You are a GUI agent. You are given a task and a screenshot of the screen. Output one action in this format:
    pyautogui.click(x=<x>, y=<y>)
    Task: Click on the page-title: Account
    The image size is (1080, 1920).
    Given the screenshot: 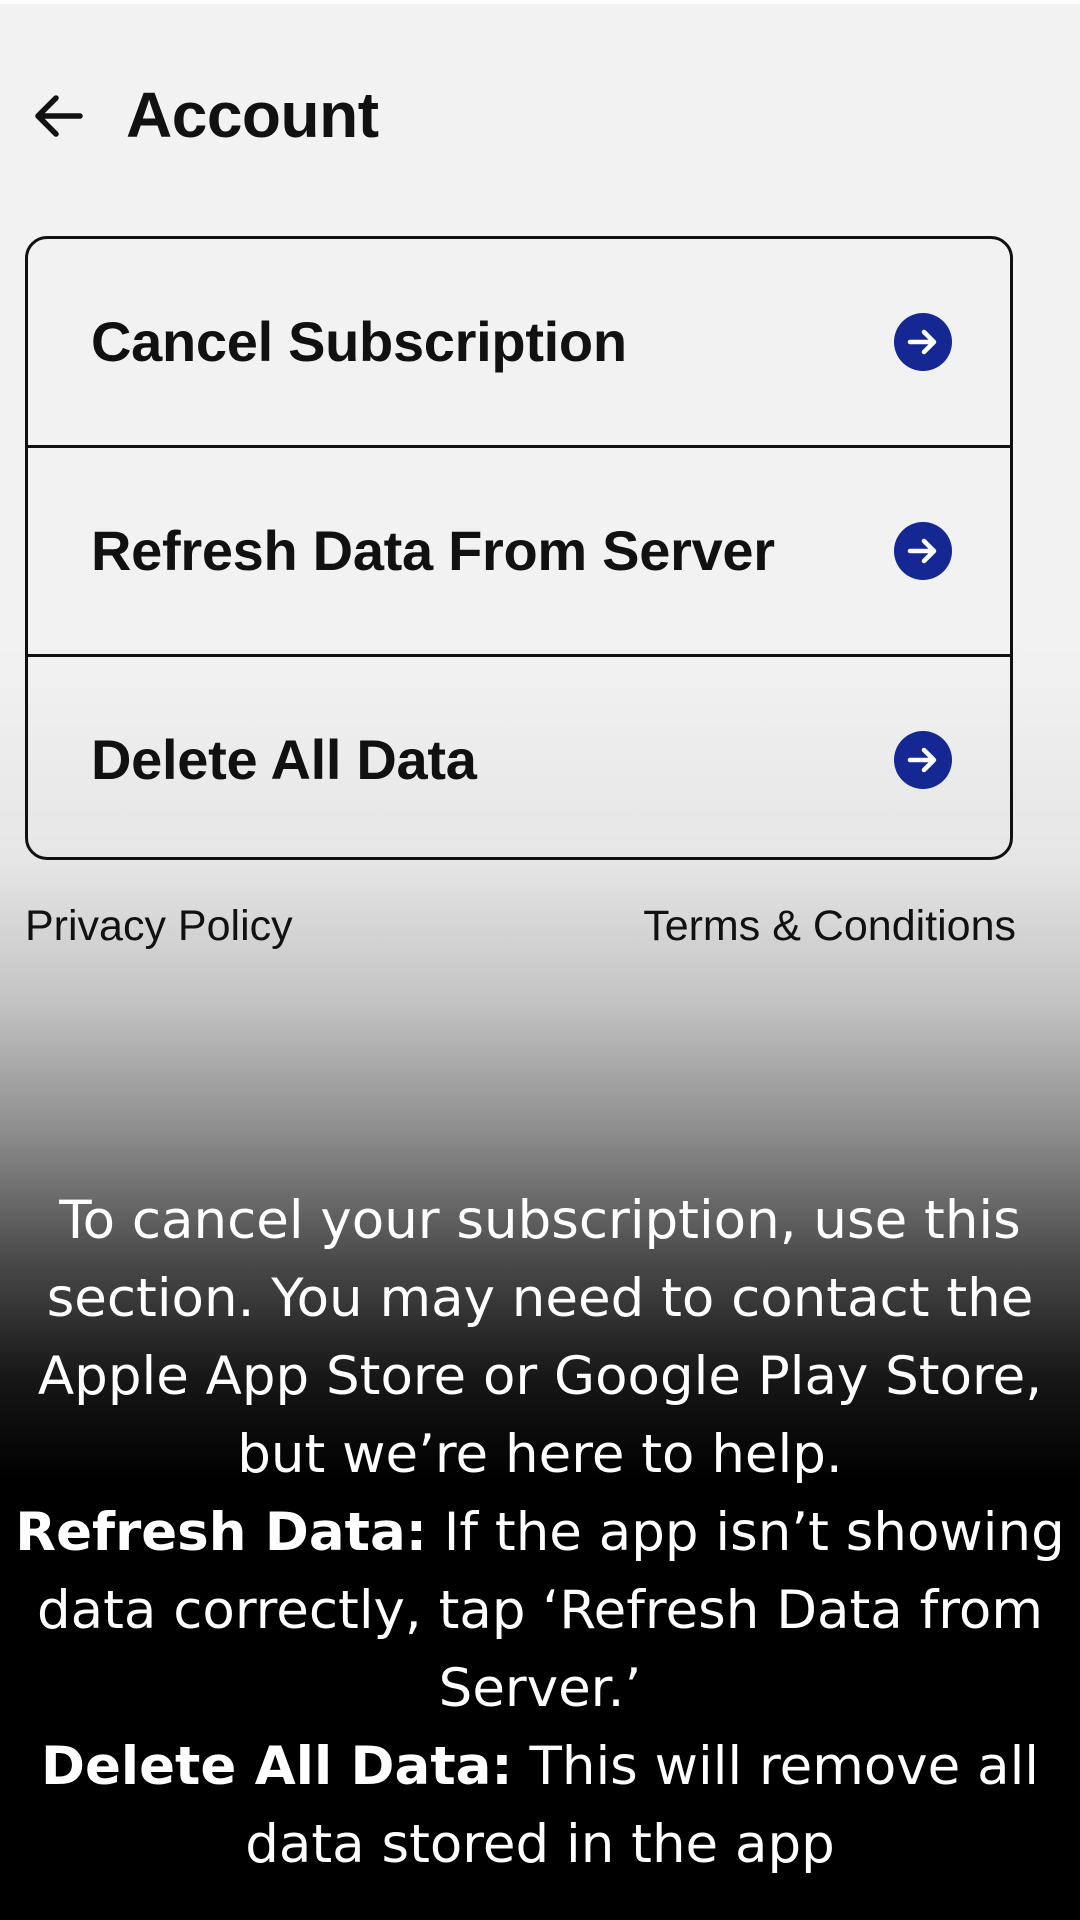 What is the action you would take?
    pyautogui.click(x=252, y=115)
    